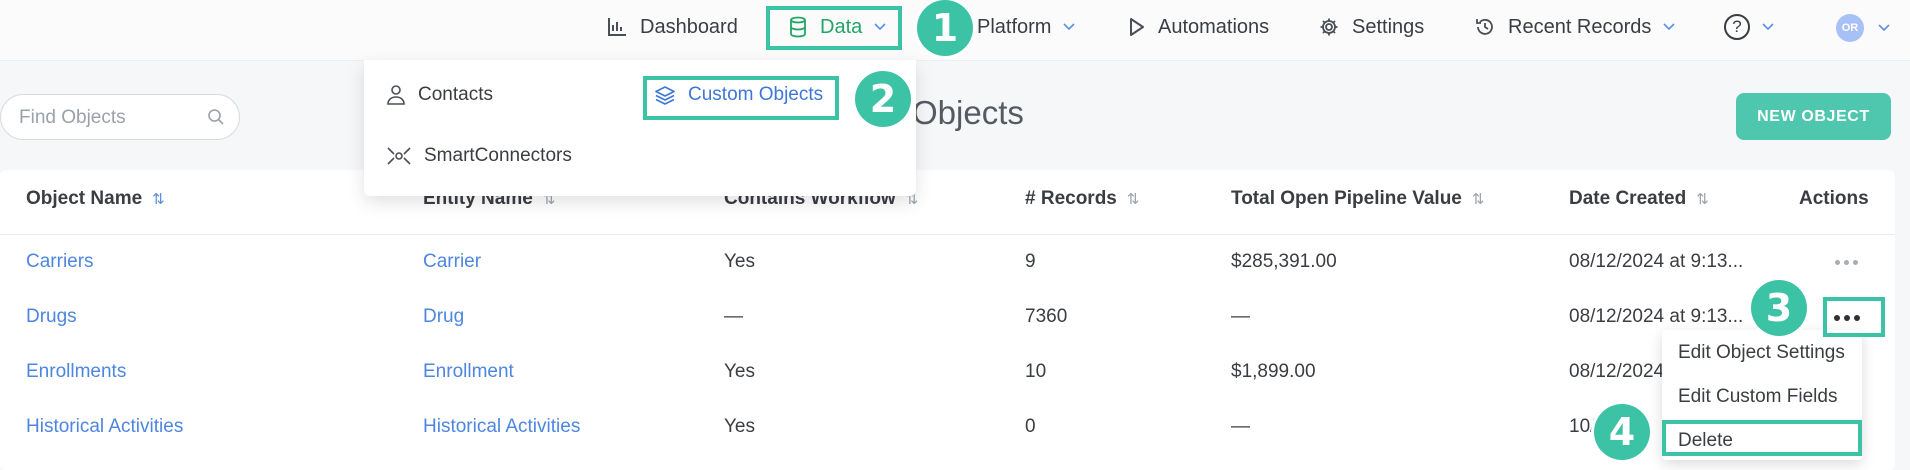 Image resolution: width=1910 pixels, height=470 pixels. Describe the element at coordinates (617, 27) in the screenshot. I see `chart-icon` at that location.